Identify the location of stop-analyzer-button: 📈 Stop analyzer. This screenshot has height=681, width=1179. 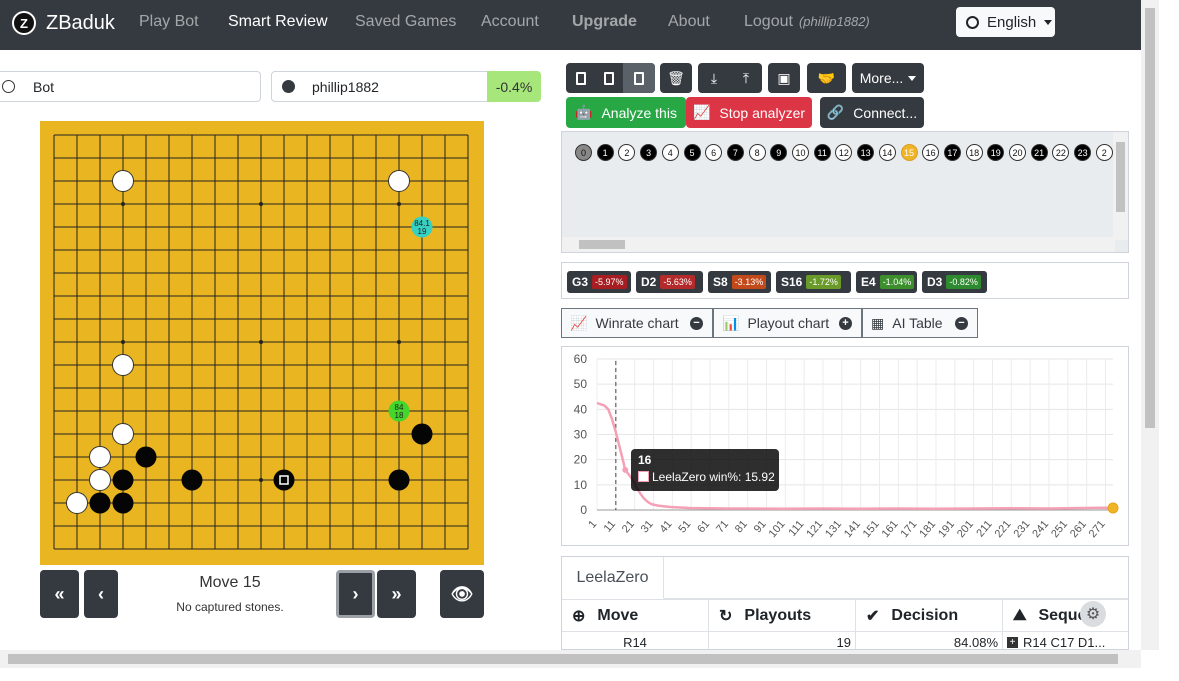
(749, 112).